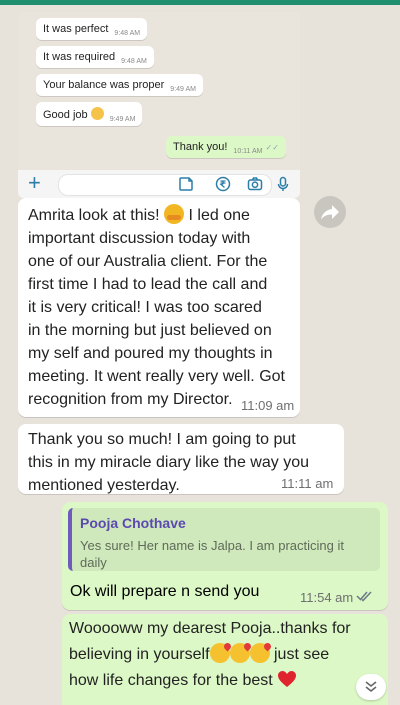 The width and height of the screenshot is (400, 705). I want to click on screenshot-message: It was perfect 9:48 AM, so click(92, 29).